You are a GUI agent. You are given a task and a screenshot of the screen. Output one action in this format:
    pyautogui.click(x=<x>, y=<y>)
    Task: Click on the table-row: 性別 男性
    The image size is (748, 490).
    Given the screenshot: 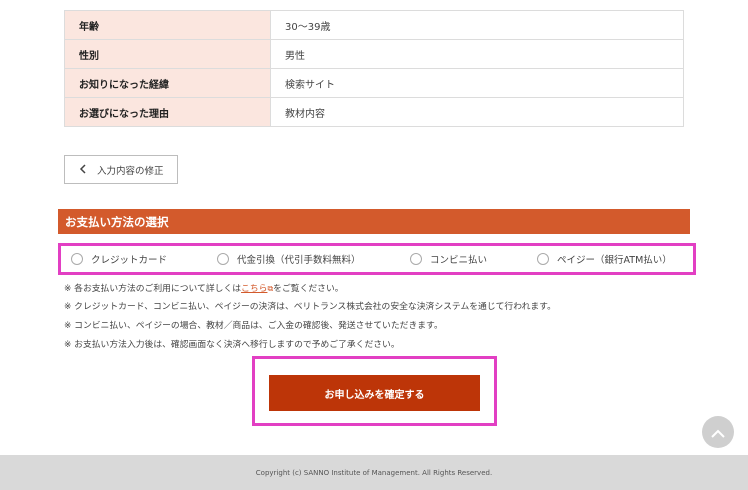 What is the action you would take?
    pyautogui.click(x=374, y=54)
    